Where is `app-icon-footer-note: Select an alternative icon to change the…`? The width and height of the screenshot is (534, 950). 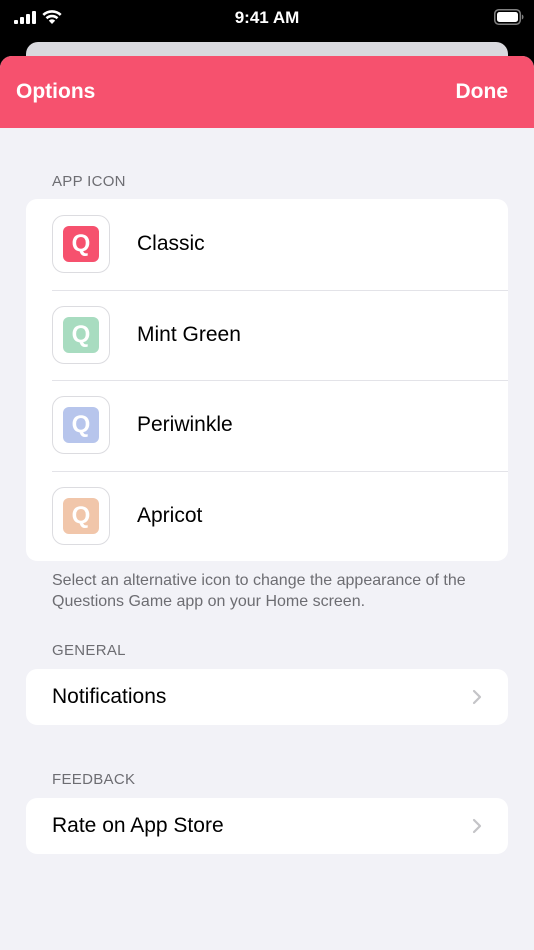
app-icon-footer-note: Select an alternative icon to change the… is located at coordinates (259, 591).